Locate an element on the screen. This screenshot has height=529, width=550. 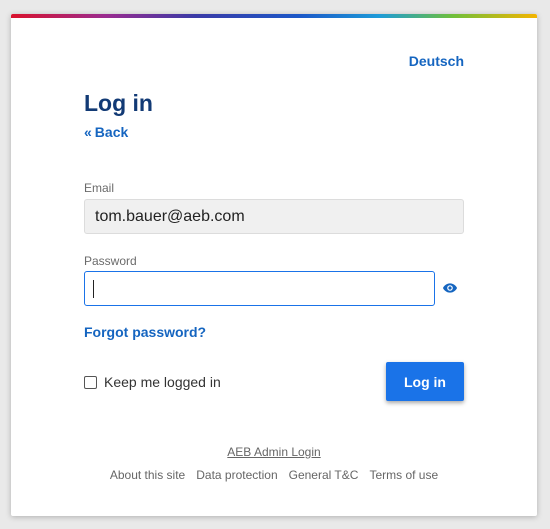
page-title: Log in is located at coordinates (118, 103).